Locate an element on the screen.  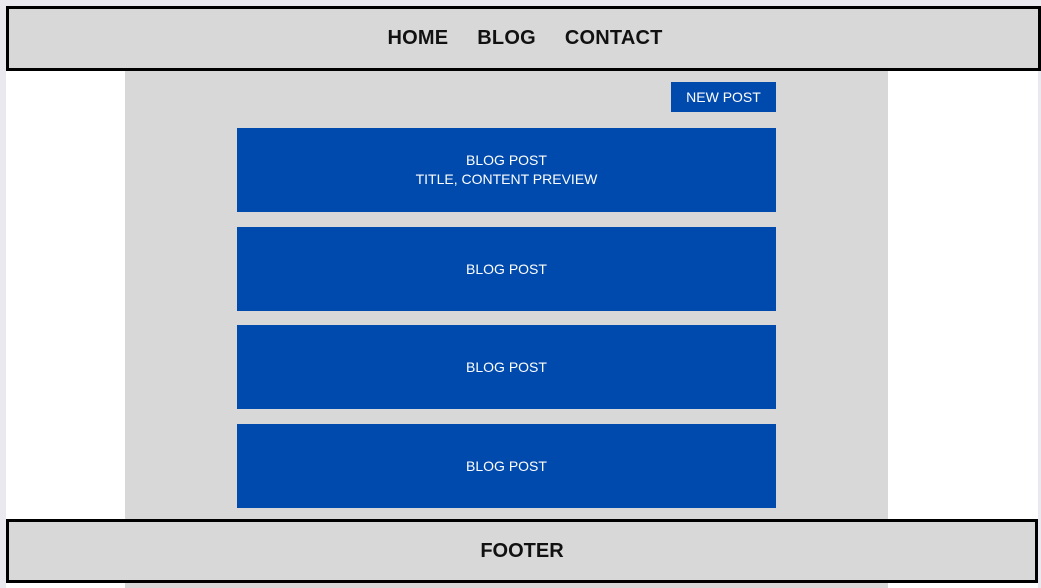
site-header: HOME BLOG CONTACT is located at coordinates (523, 38).